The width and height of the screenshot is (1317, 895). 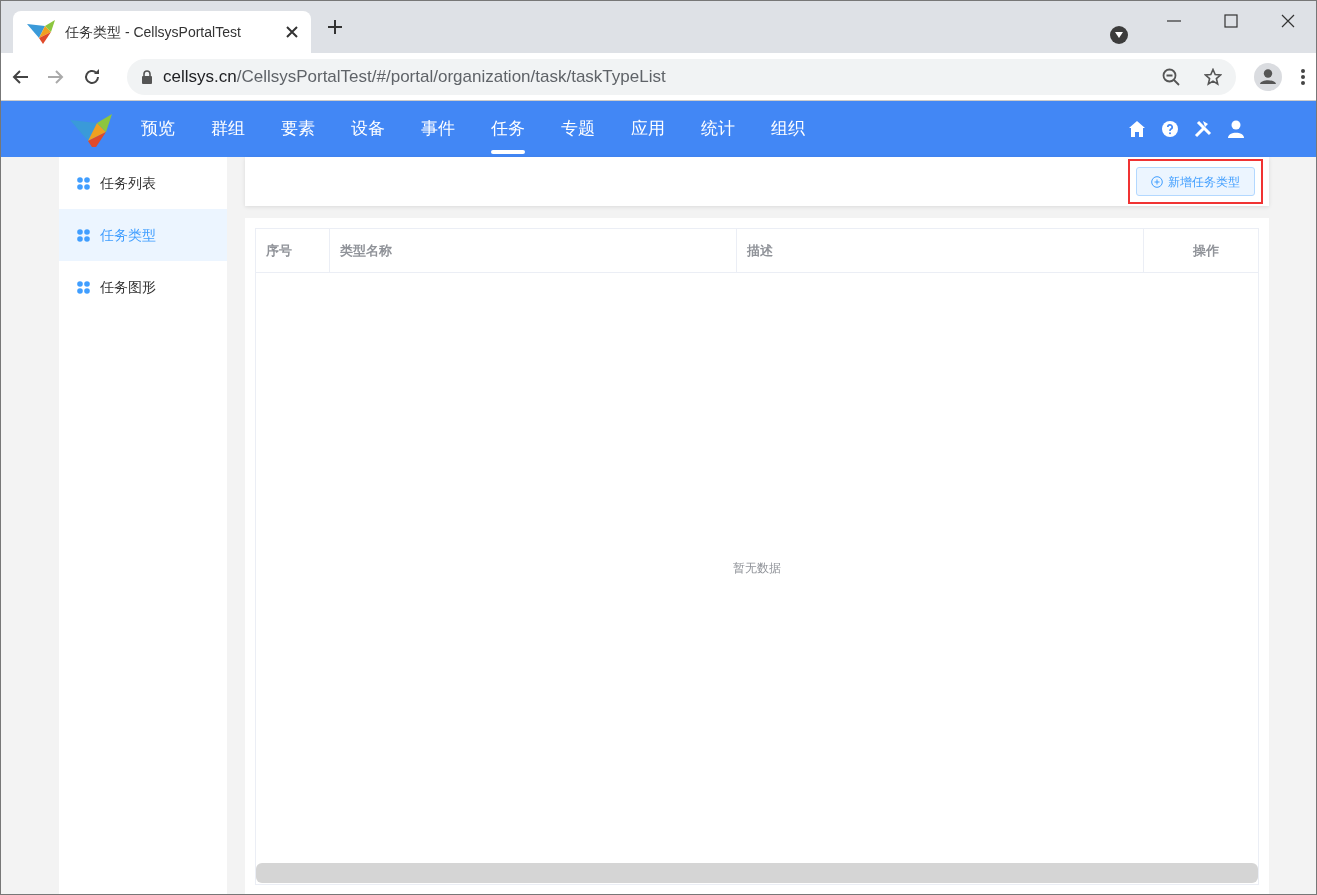 I want to click on tools-icon, so click(x=1203, y=129).